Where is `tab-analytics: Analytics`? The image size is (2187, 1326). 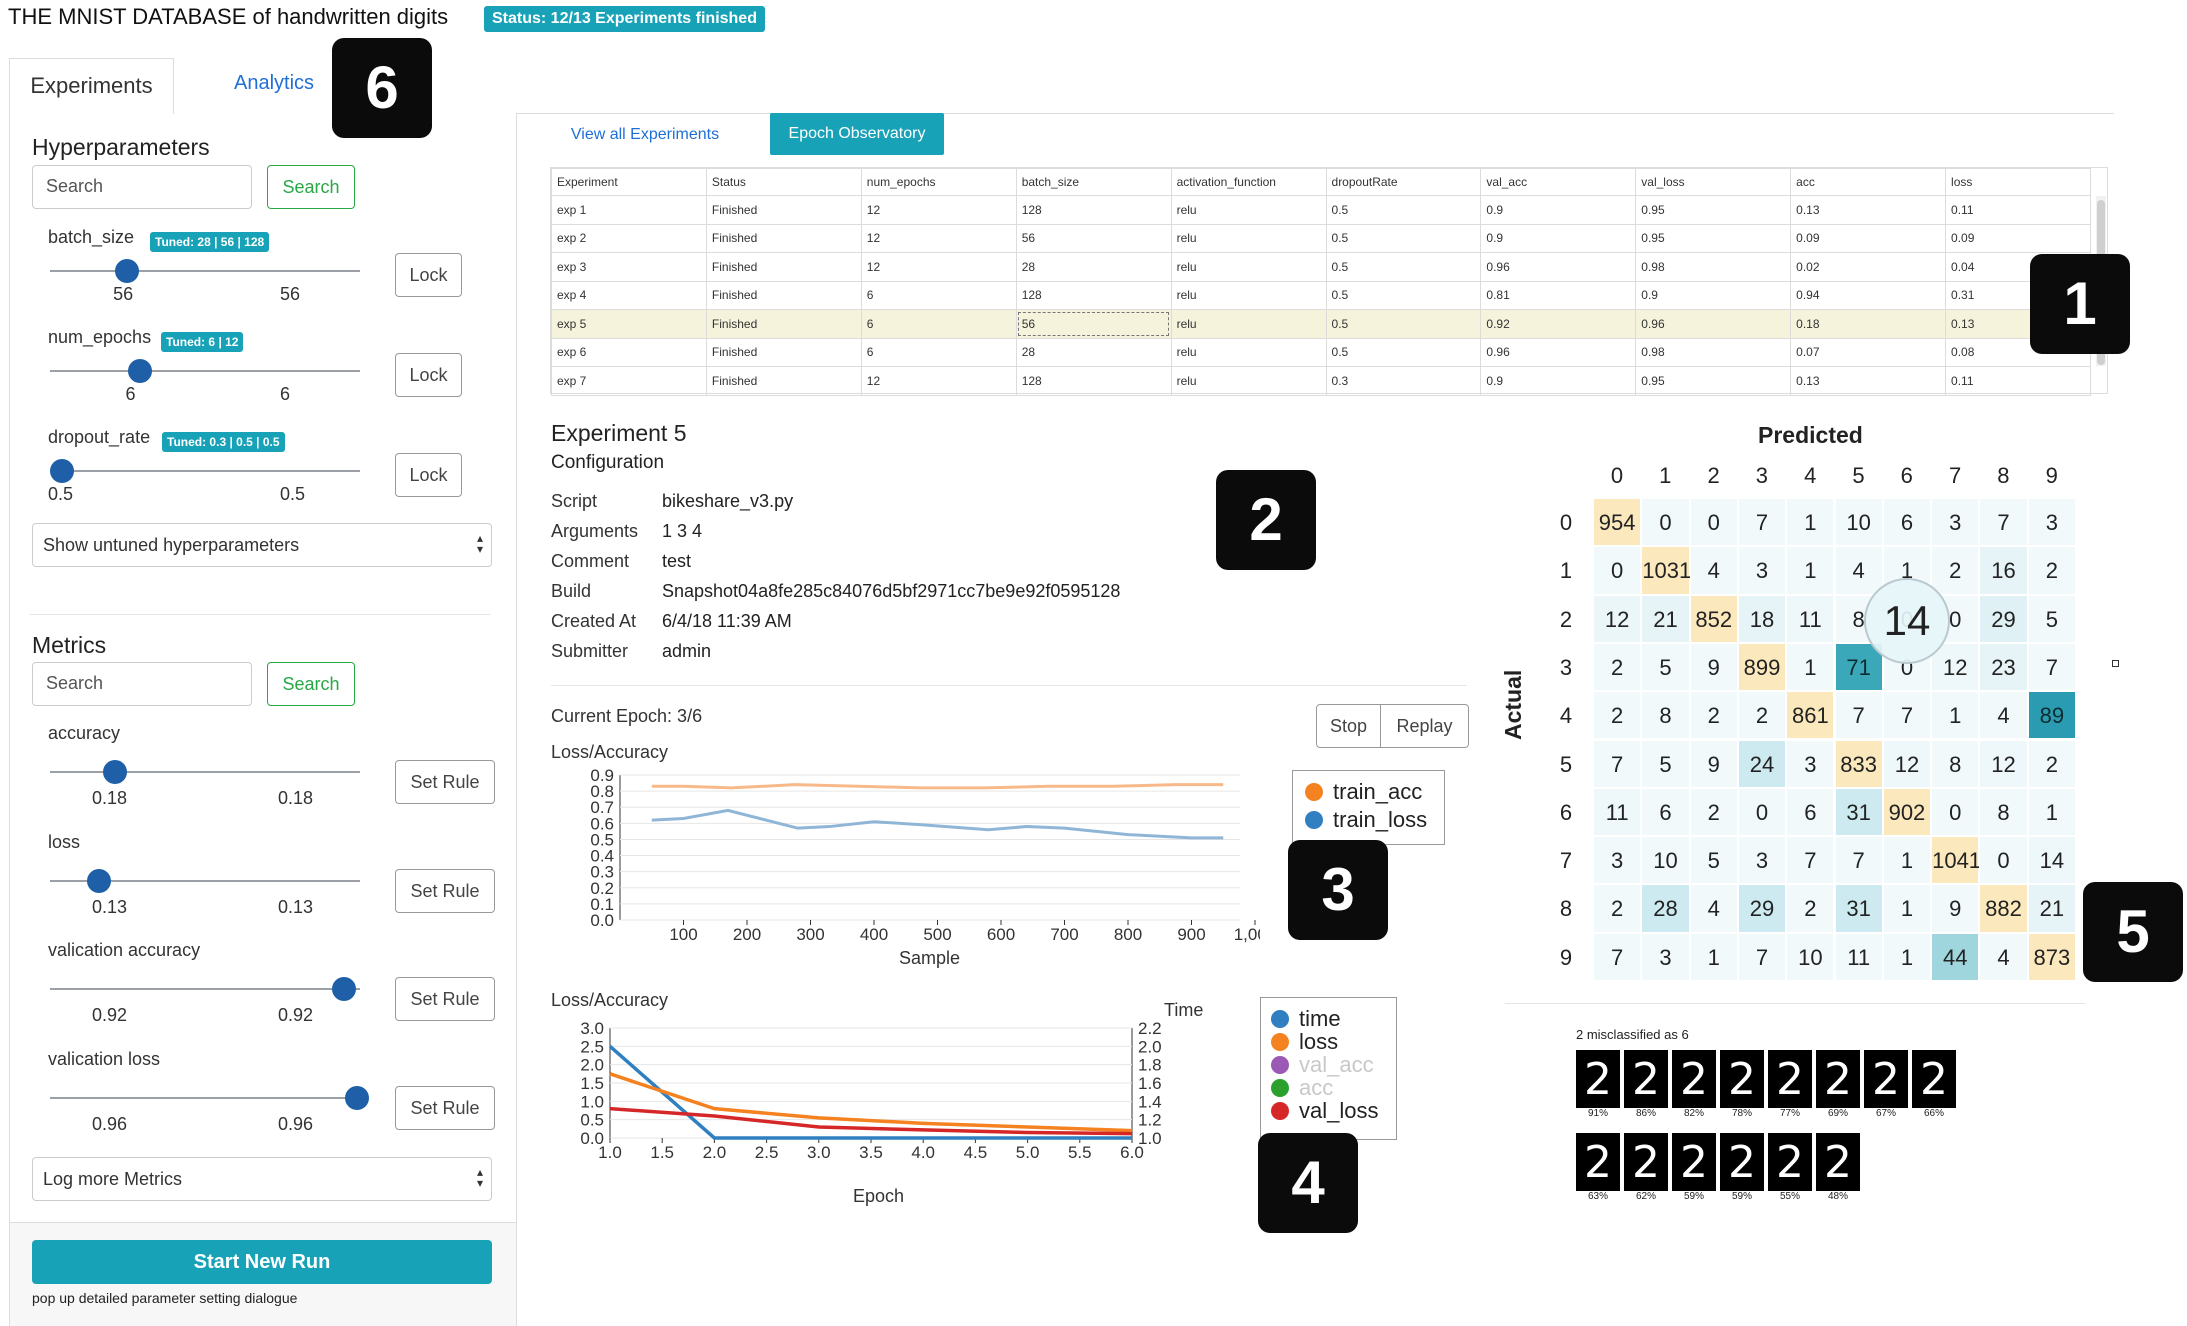 tab-analytics: Analytics is located at coordinates (274, 83).